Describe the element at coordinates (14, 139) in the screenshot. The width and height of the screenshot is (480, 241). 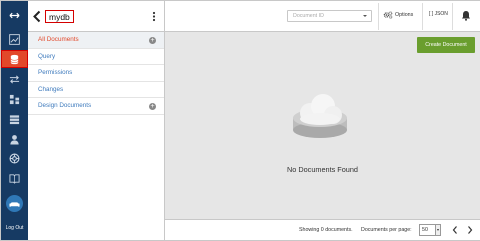
I see `user-icon` at that location.